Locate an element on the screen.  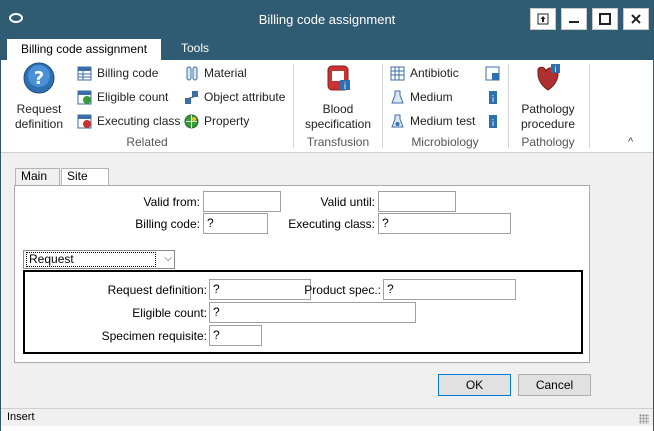
request-definition-field: ? is located at coordinates (260, 289).